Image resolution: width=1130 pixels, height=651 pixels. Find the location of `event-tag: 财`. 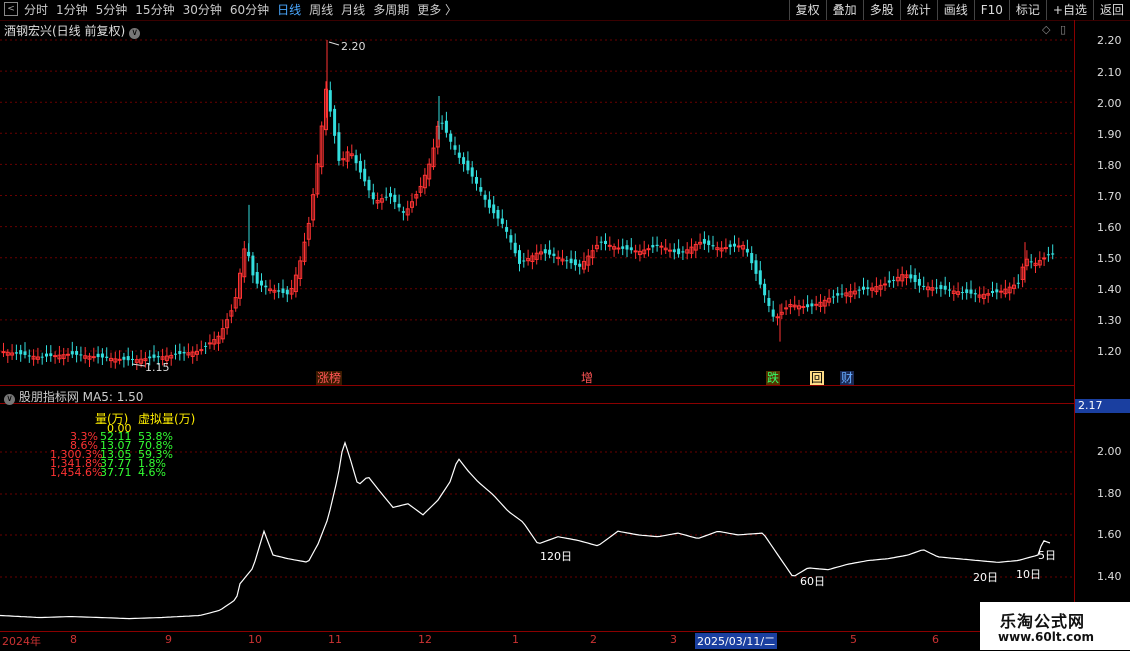

event-tag: 财 is located at coordinates (847, 378).